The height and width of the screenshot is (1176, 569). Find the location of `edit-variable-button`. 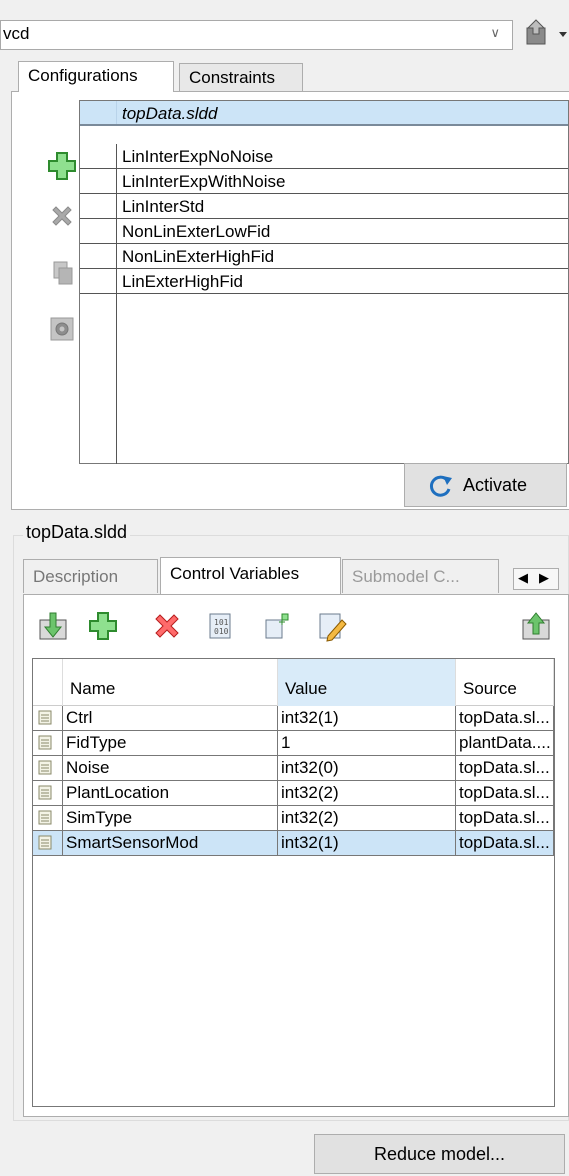

edit-variable-button is located at coordinates (332, 626).